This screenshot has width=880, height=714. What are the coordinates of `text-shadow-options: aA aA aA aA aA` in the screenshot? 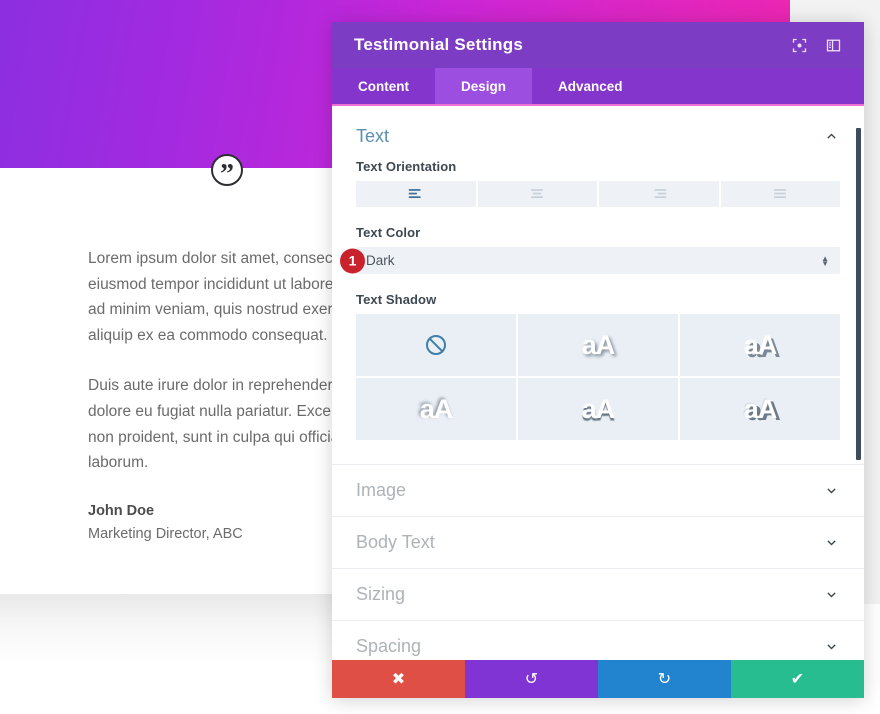 It's located at (598, 377).